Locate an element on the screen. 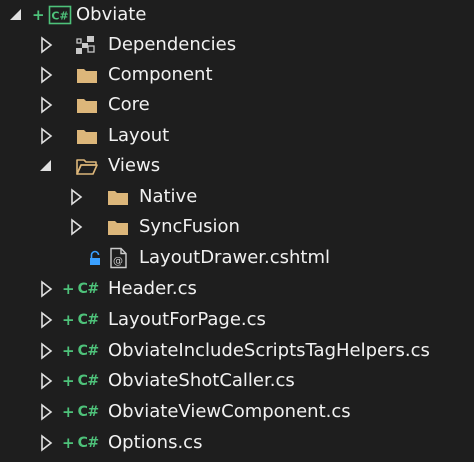  tree-node-layoutforpage-cs: + C# LayoutForPage.cs is located at coordinates (237, 320).